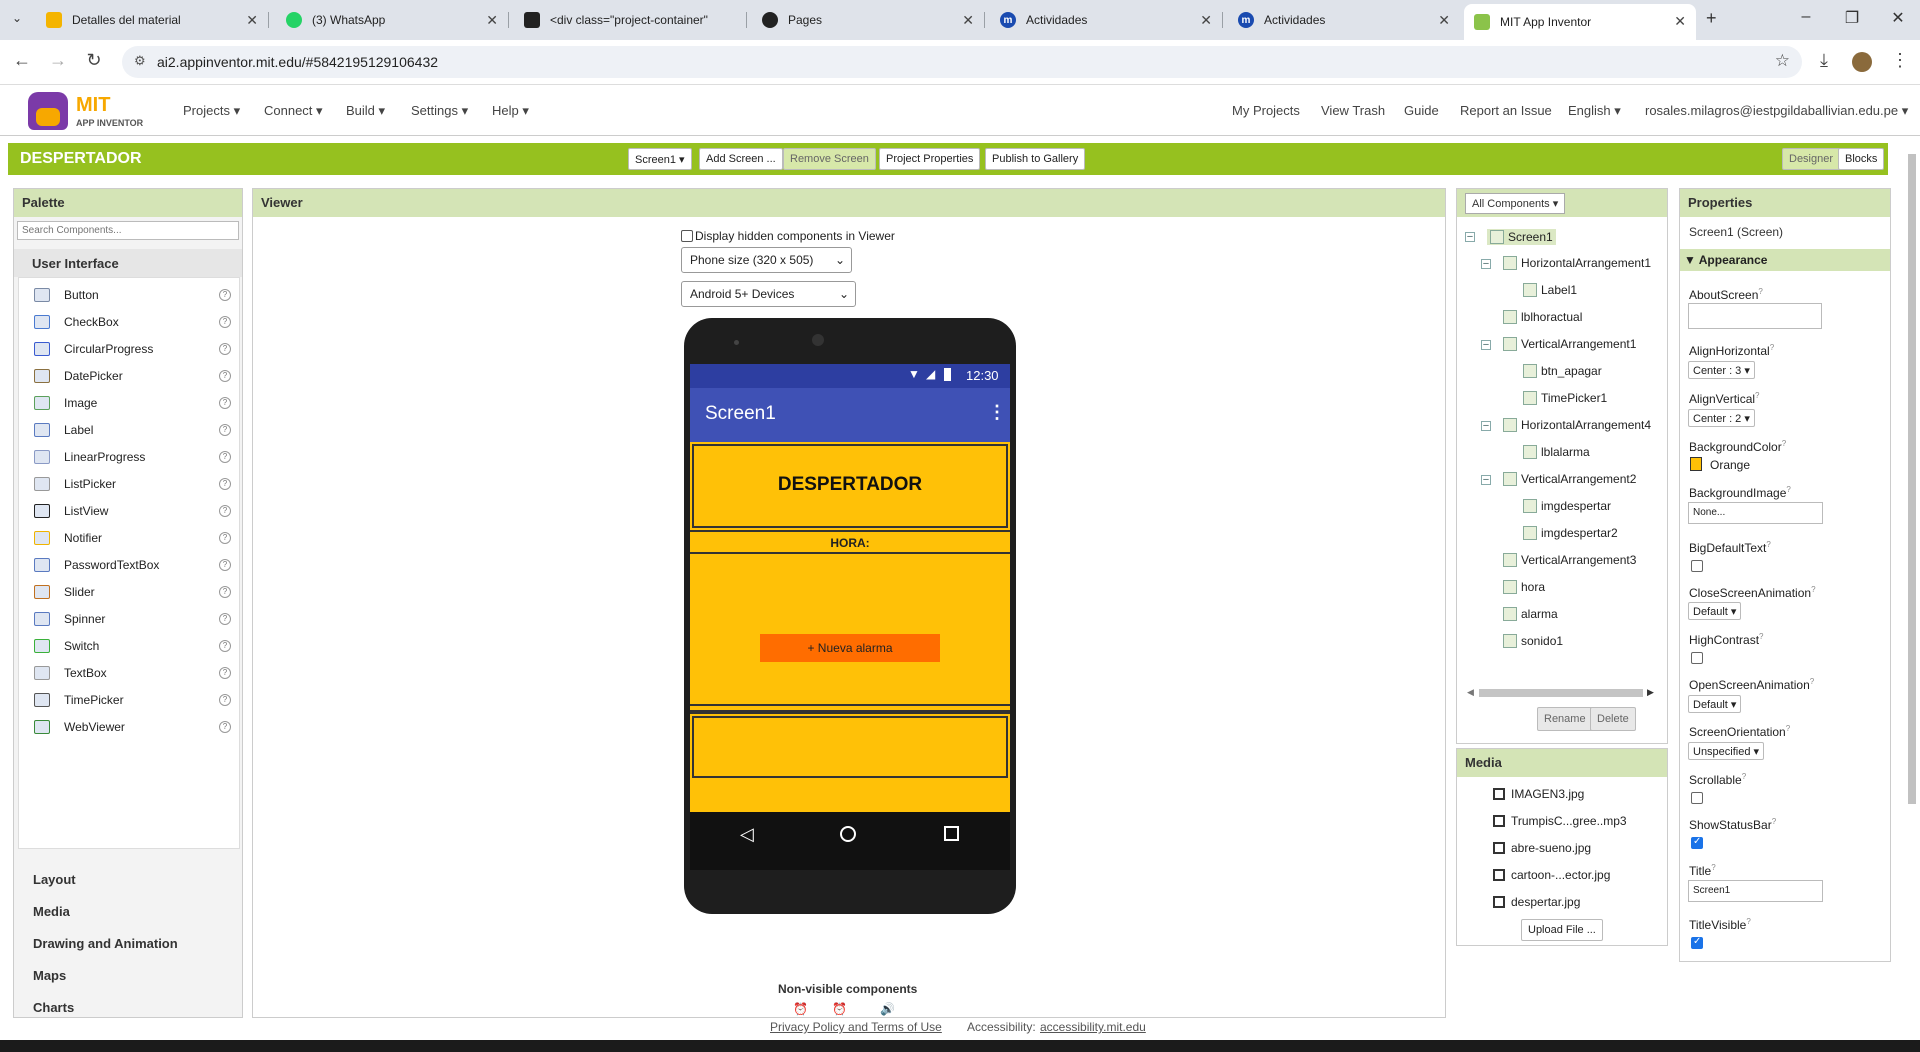 Image resolution: width=1920 pixels, height=1052 pixels. I want to click on tree-node-verticalarrangement3: VerticalArrangement3, so click(1569, 560).